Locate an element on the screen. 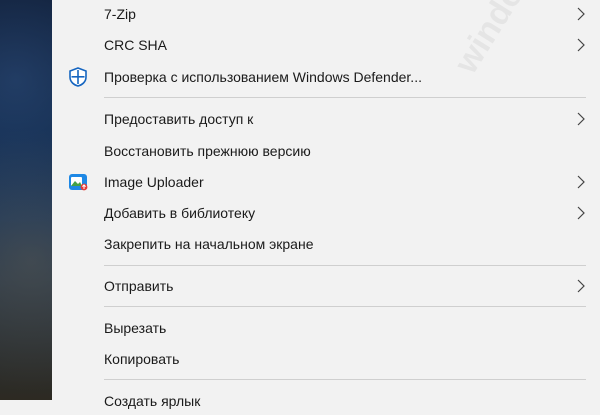 The width and height of the screenshot is (600, 415). image-uploader-icon is located at coordinates (78, 181).